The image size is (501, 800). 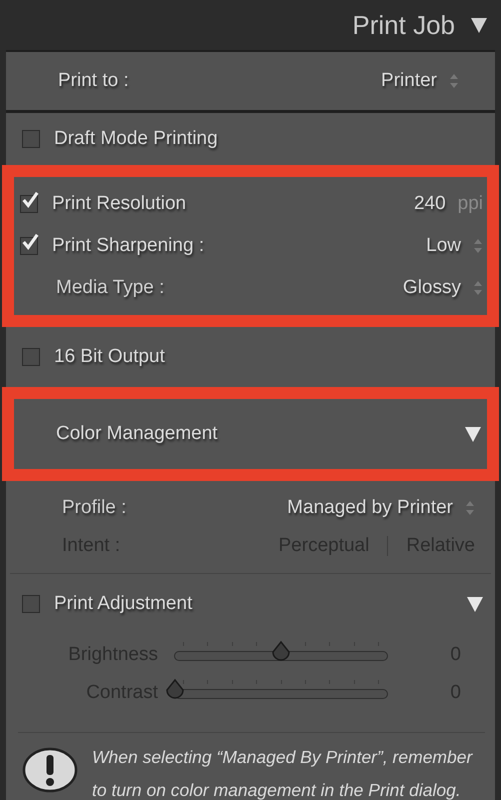 I want to click on warning-icon, so click(x=50, y=770).